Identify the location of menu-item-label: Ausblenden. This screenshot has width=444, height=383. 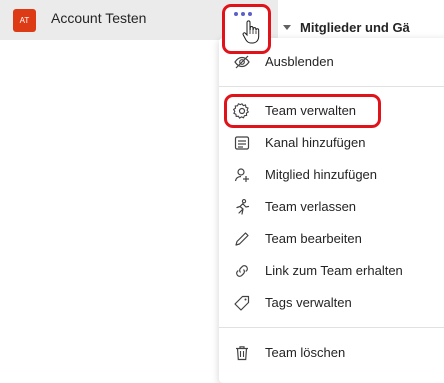
(299, 61).